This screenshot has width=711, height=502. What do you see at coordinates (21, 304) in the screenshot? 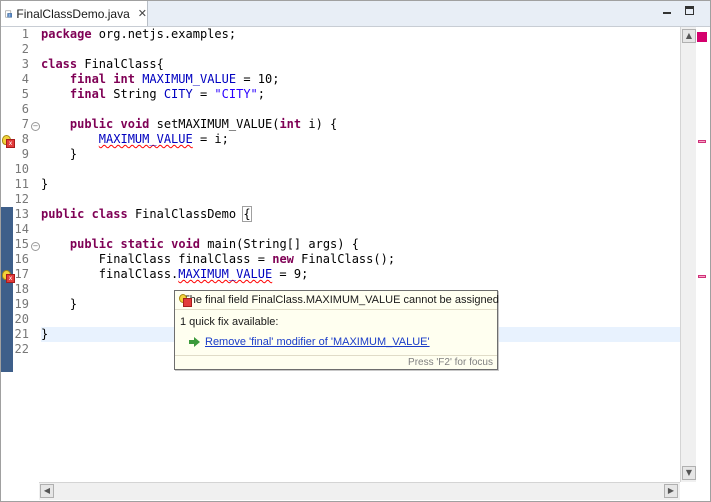
I see `line-number: 19` at bounding box center [21, 304].